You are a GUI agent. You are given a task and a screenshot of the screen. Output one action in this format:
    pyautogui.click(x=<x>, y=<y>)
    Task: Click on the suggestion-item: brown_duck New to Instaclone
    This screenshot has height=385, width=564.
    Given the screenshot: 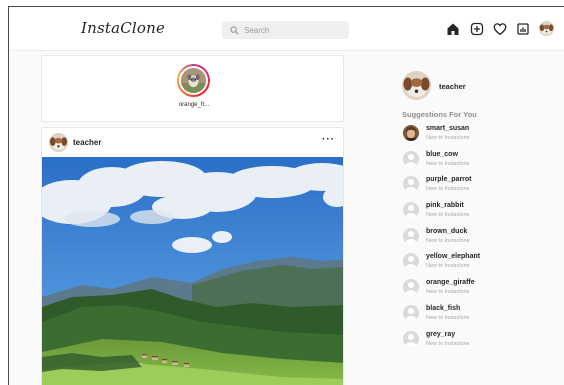 What is the action you would take?
    pyautogui.click(x=477, y=239)
    